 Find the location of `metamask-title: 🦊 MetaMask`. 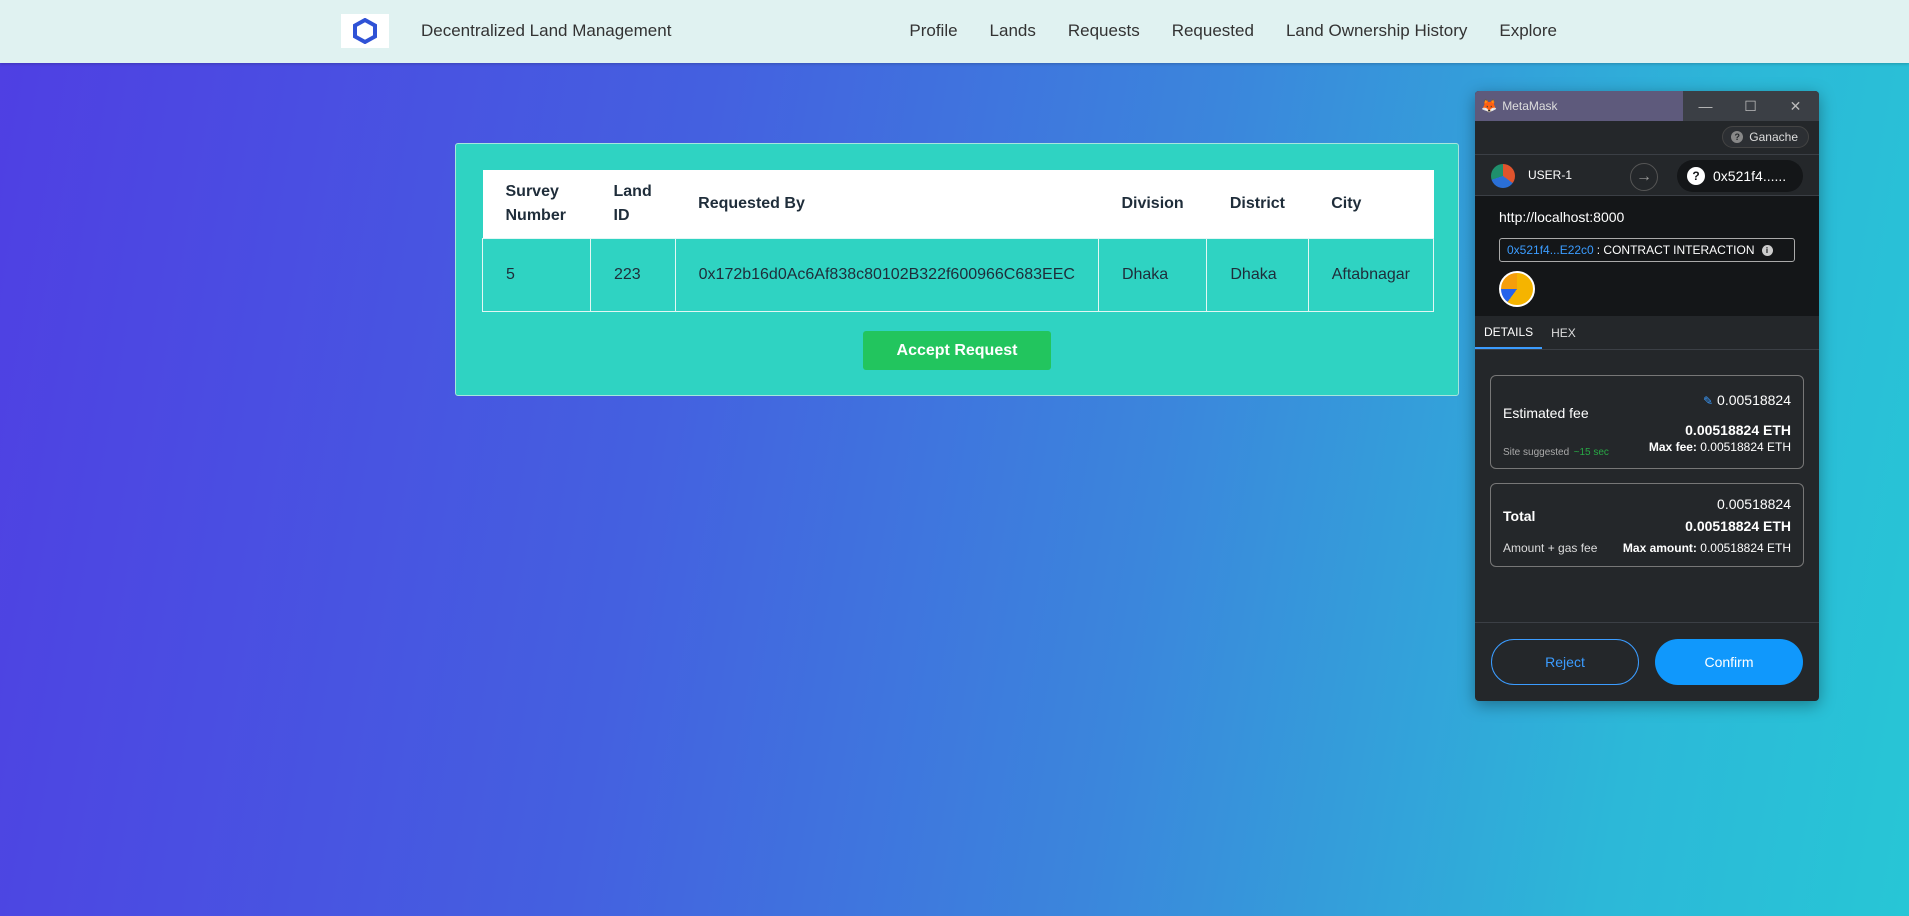

metamask-title: 🦊 MetaMask is located at coordinates (1579, 106).